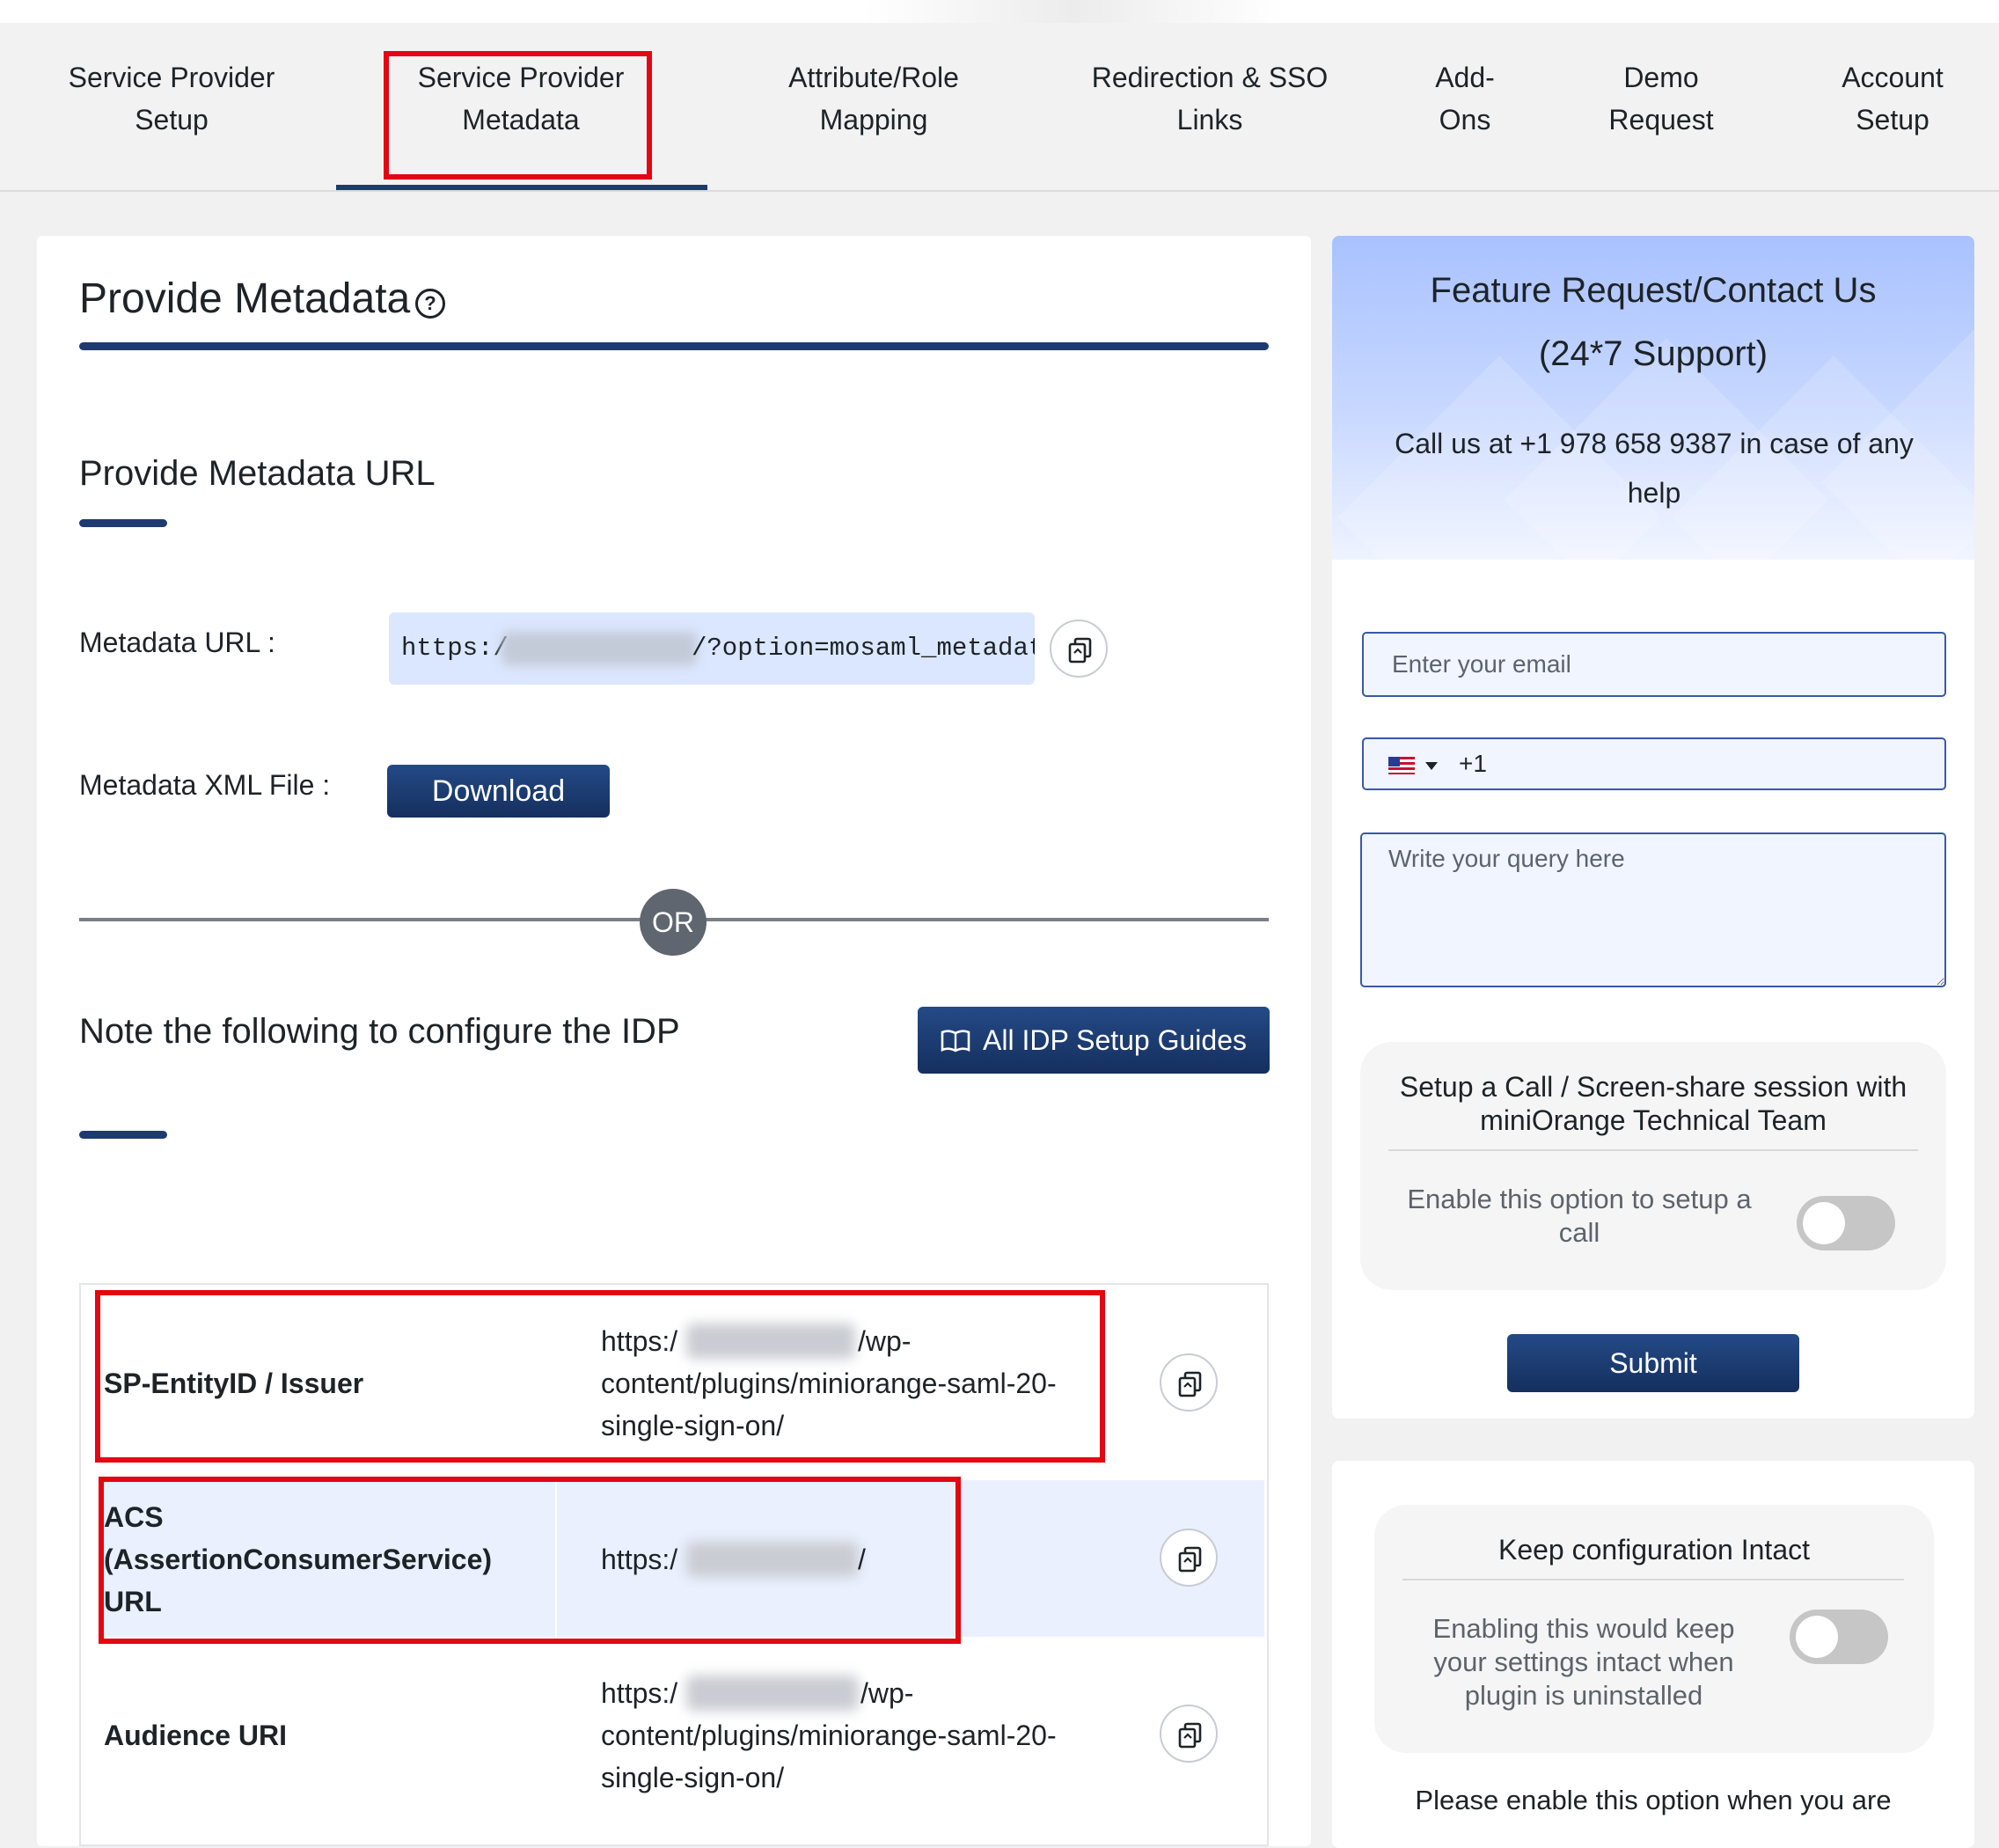  What do you see at coordinates (1654, 664) in the screenshot?
I see `email-field` at bounding box center [1654, 664].